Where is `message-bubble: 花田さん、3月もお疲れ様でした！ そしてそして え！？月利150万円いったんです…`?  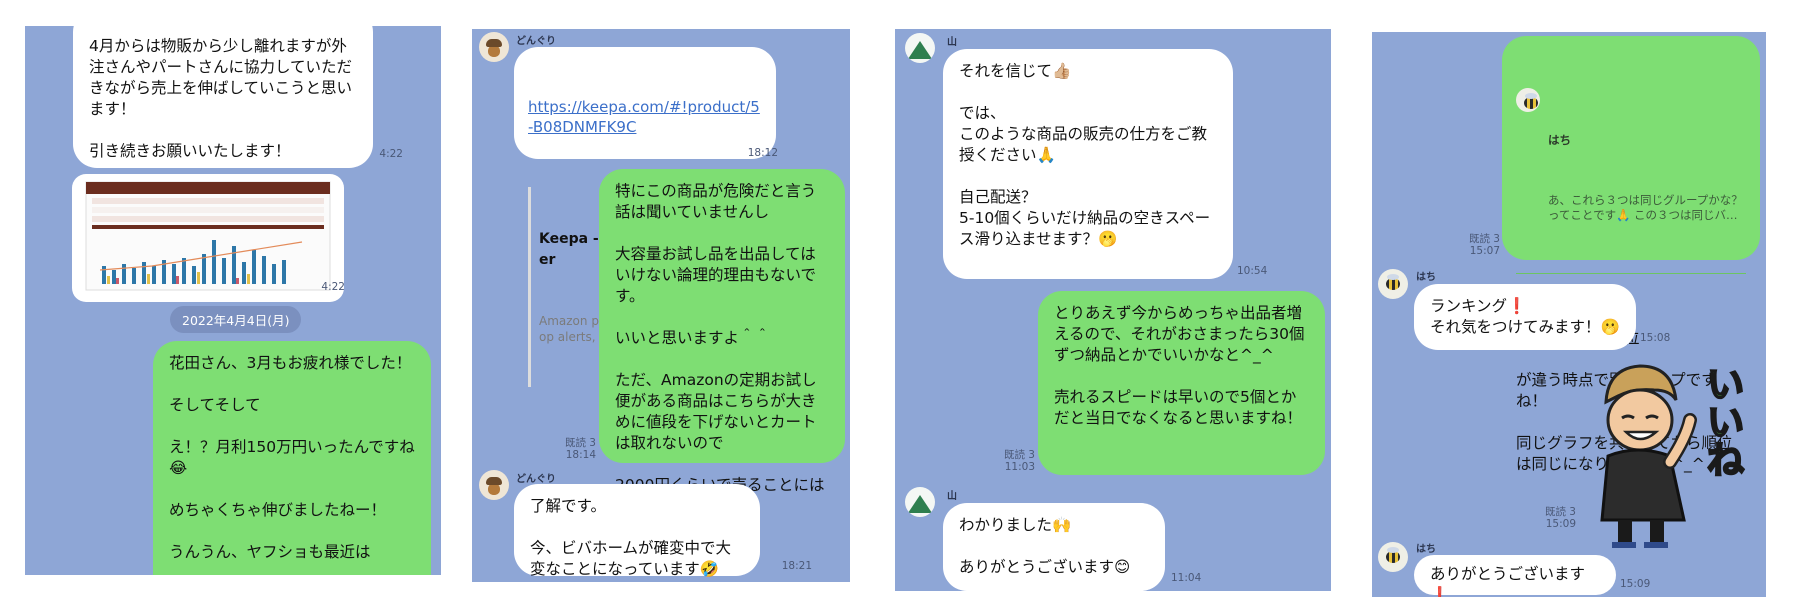
message-bubble: 花田さん、3月もお疲れ様でした！ そしてそして え！？月利150万円いったんです… is located at coordinates (292, 458).